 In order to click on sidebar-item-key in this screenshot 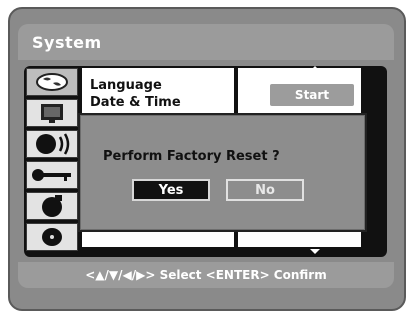, I will do `click(52, 175)`.